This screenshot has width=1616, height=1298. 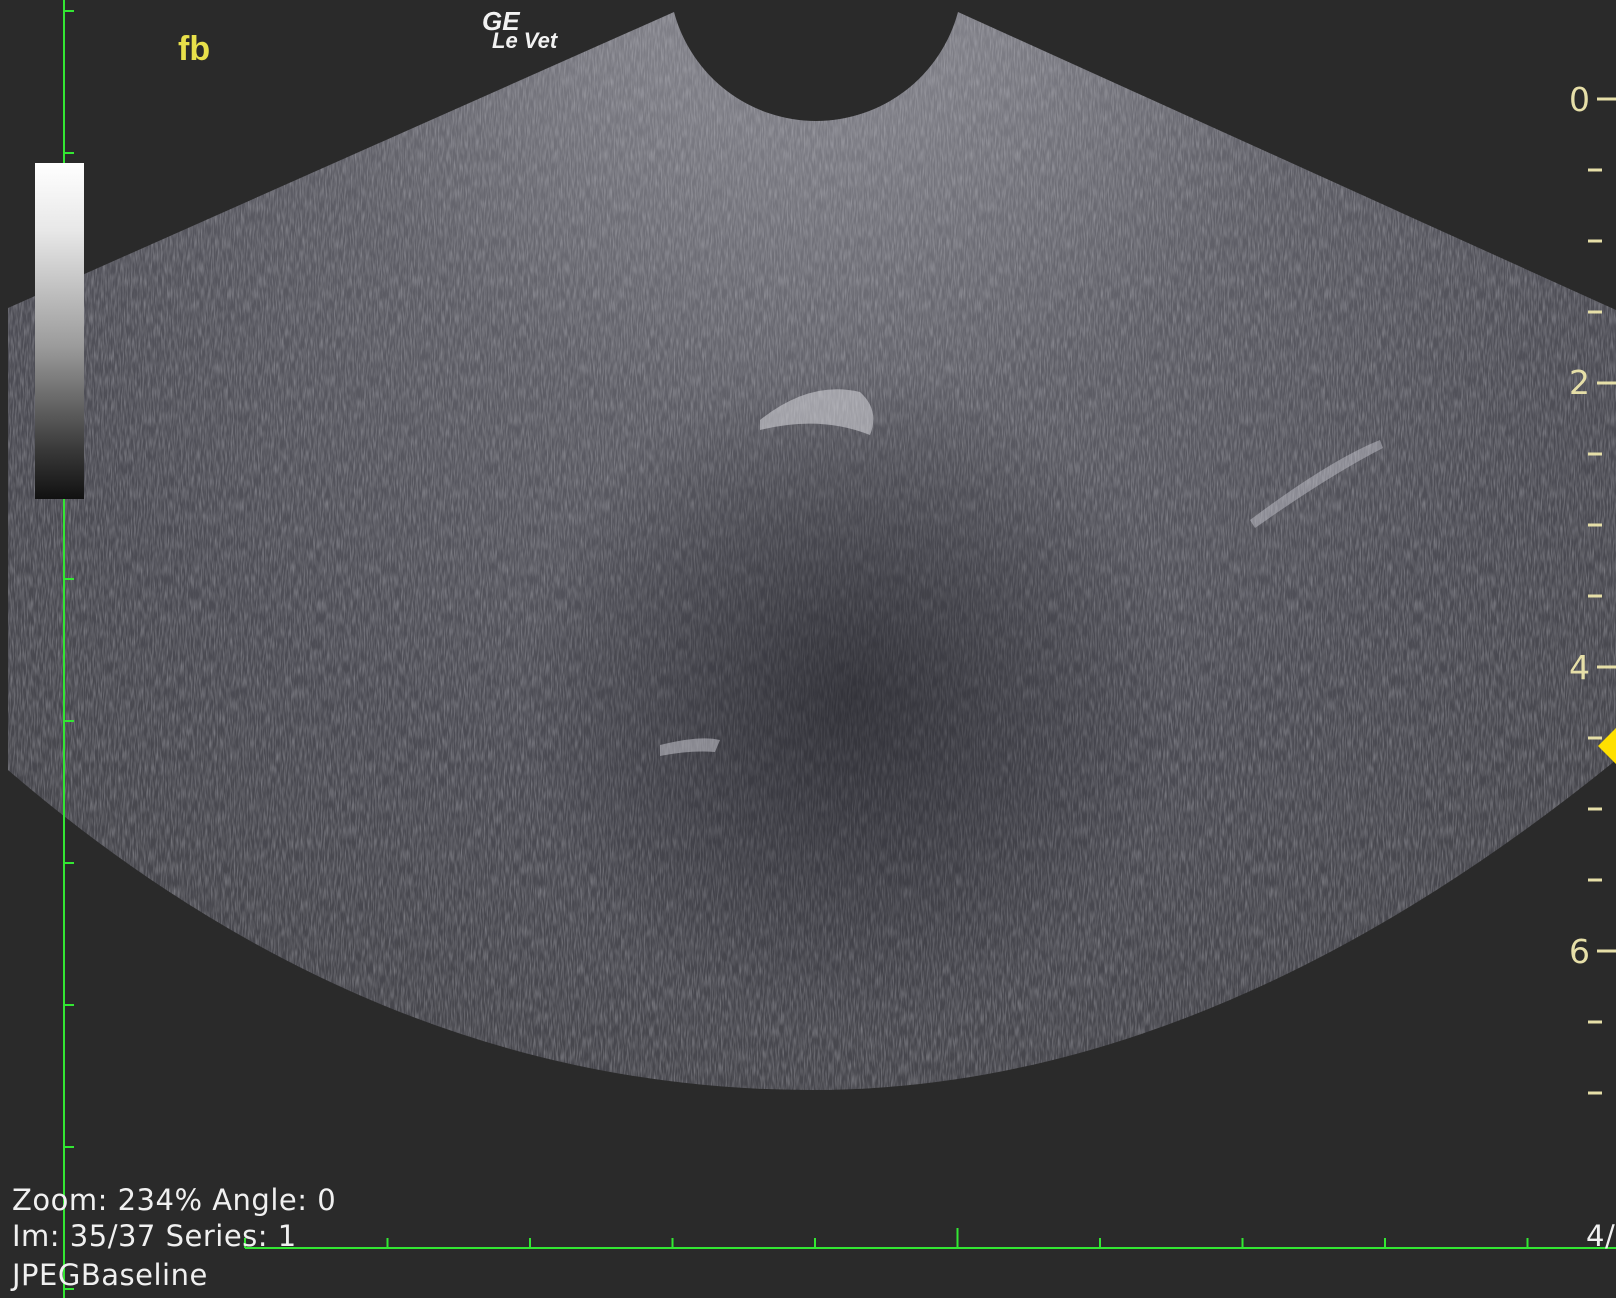 What do you see at coordinates (1579, 382) in the screenshot?
I see `depth-label-2: 2` at bounding box center [1579, 382].